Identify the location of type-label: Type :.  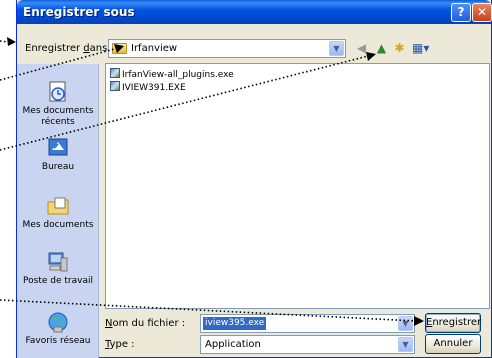
(120, 344).